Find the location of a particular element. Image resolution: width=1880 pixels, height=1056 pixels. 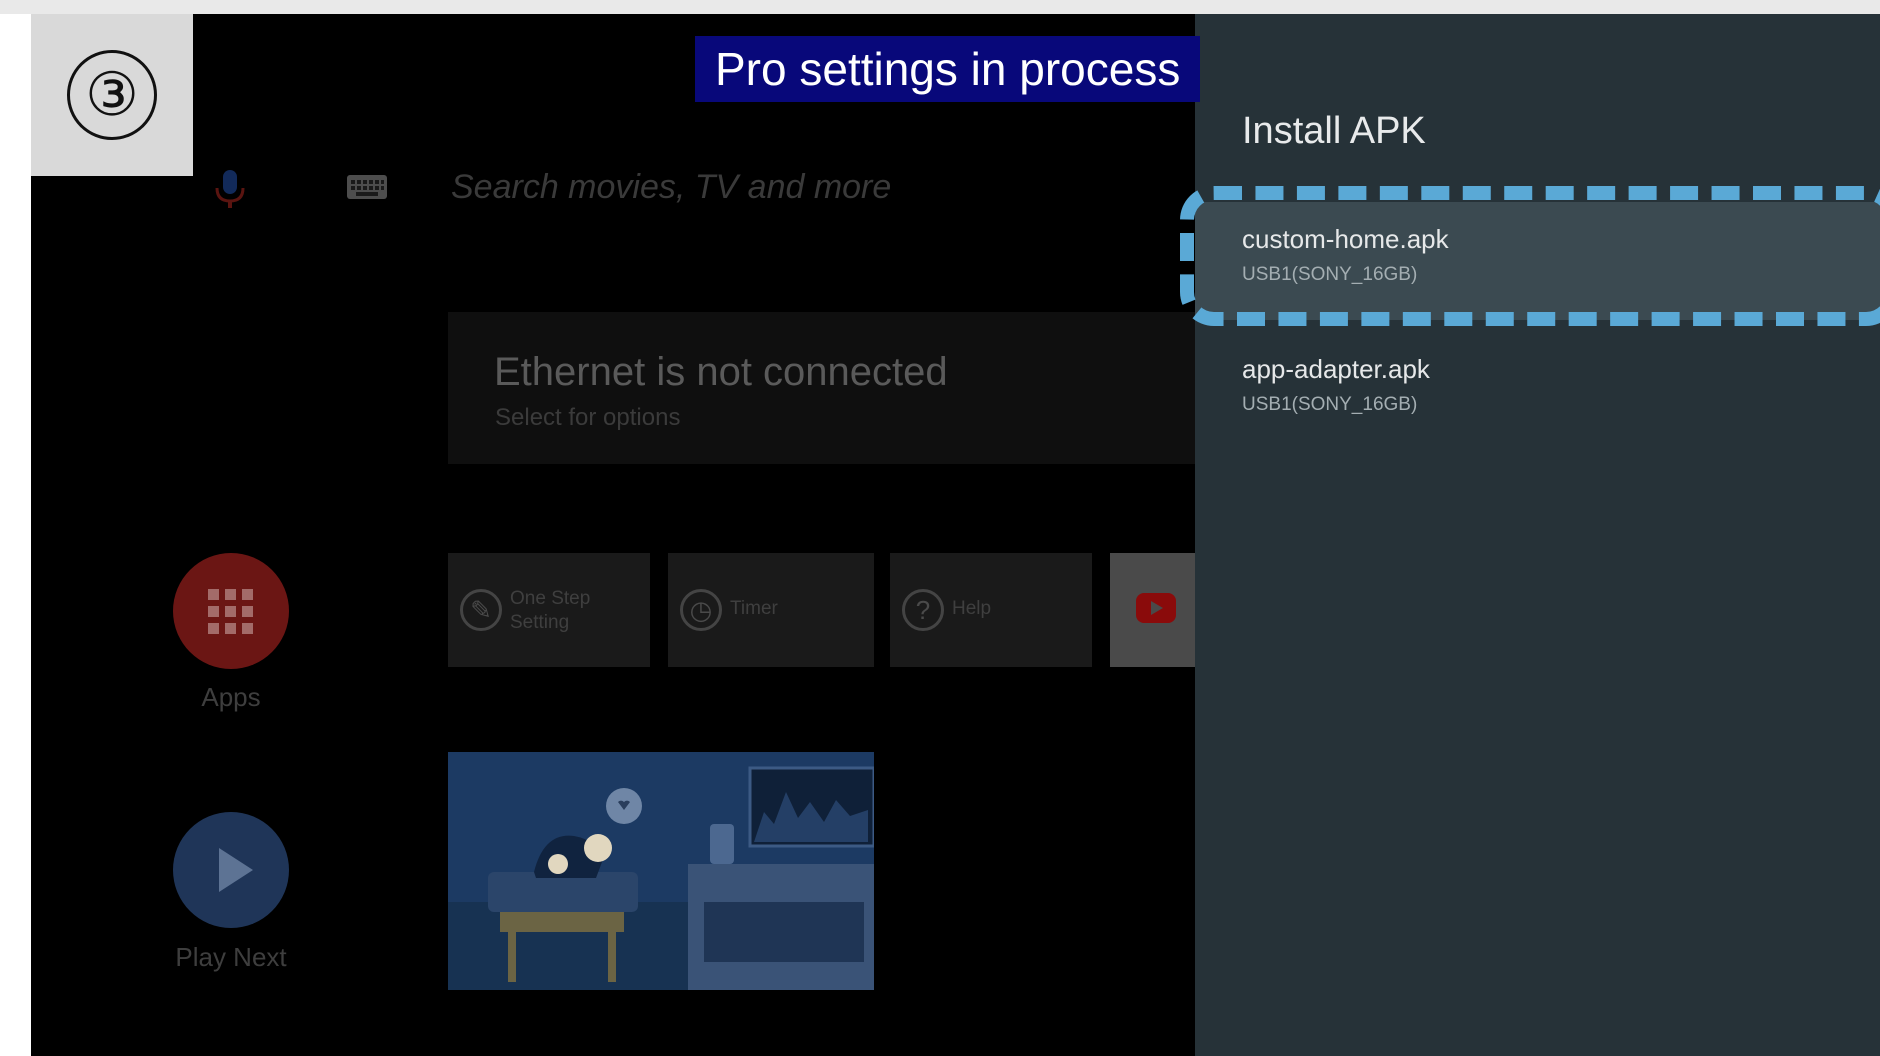

top-strip is located at coordinates (940, 7).